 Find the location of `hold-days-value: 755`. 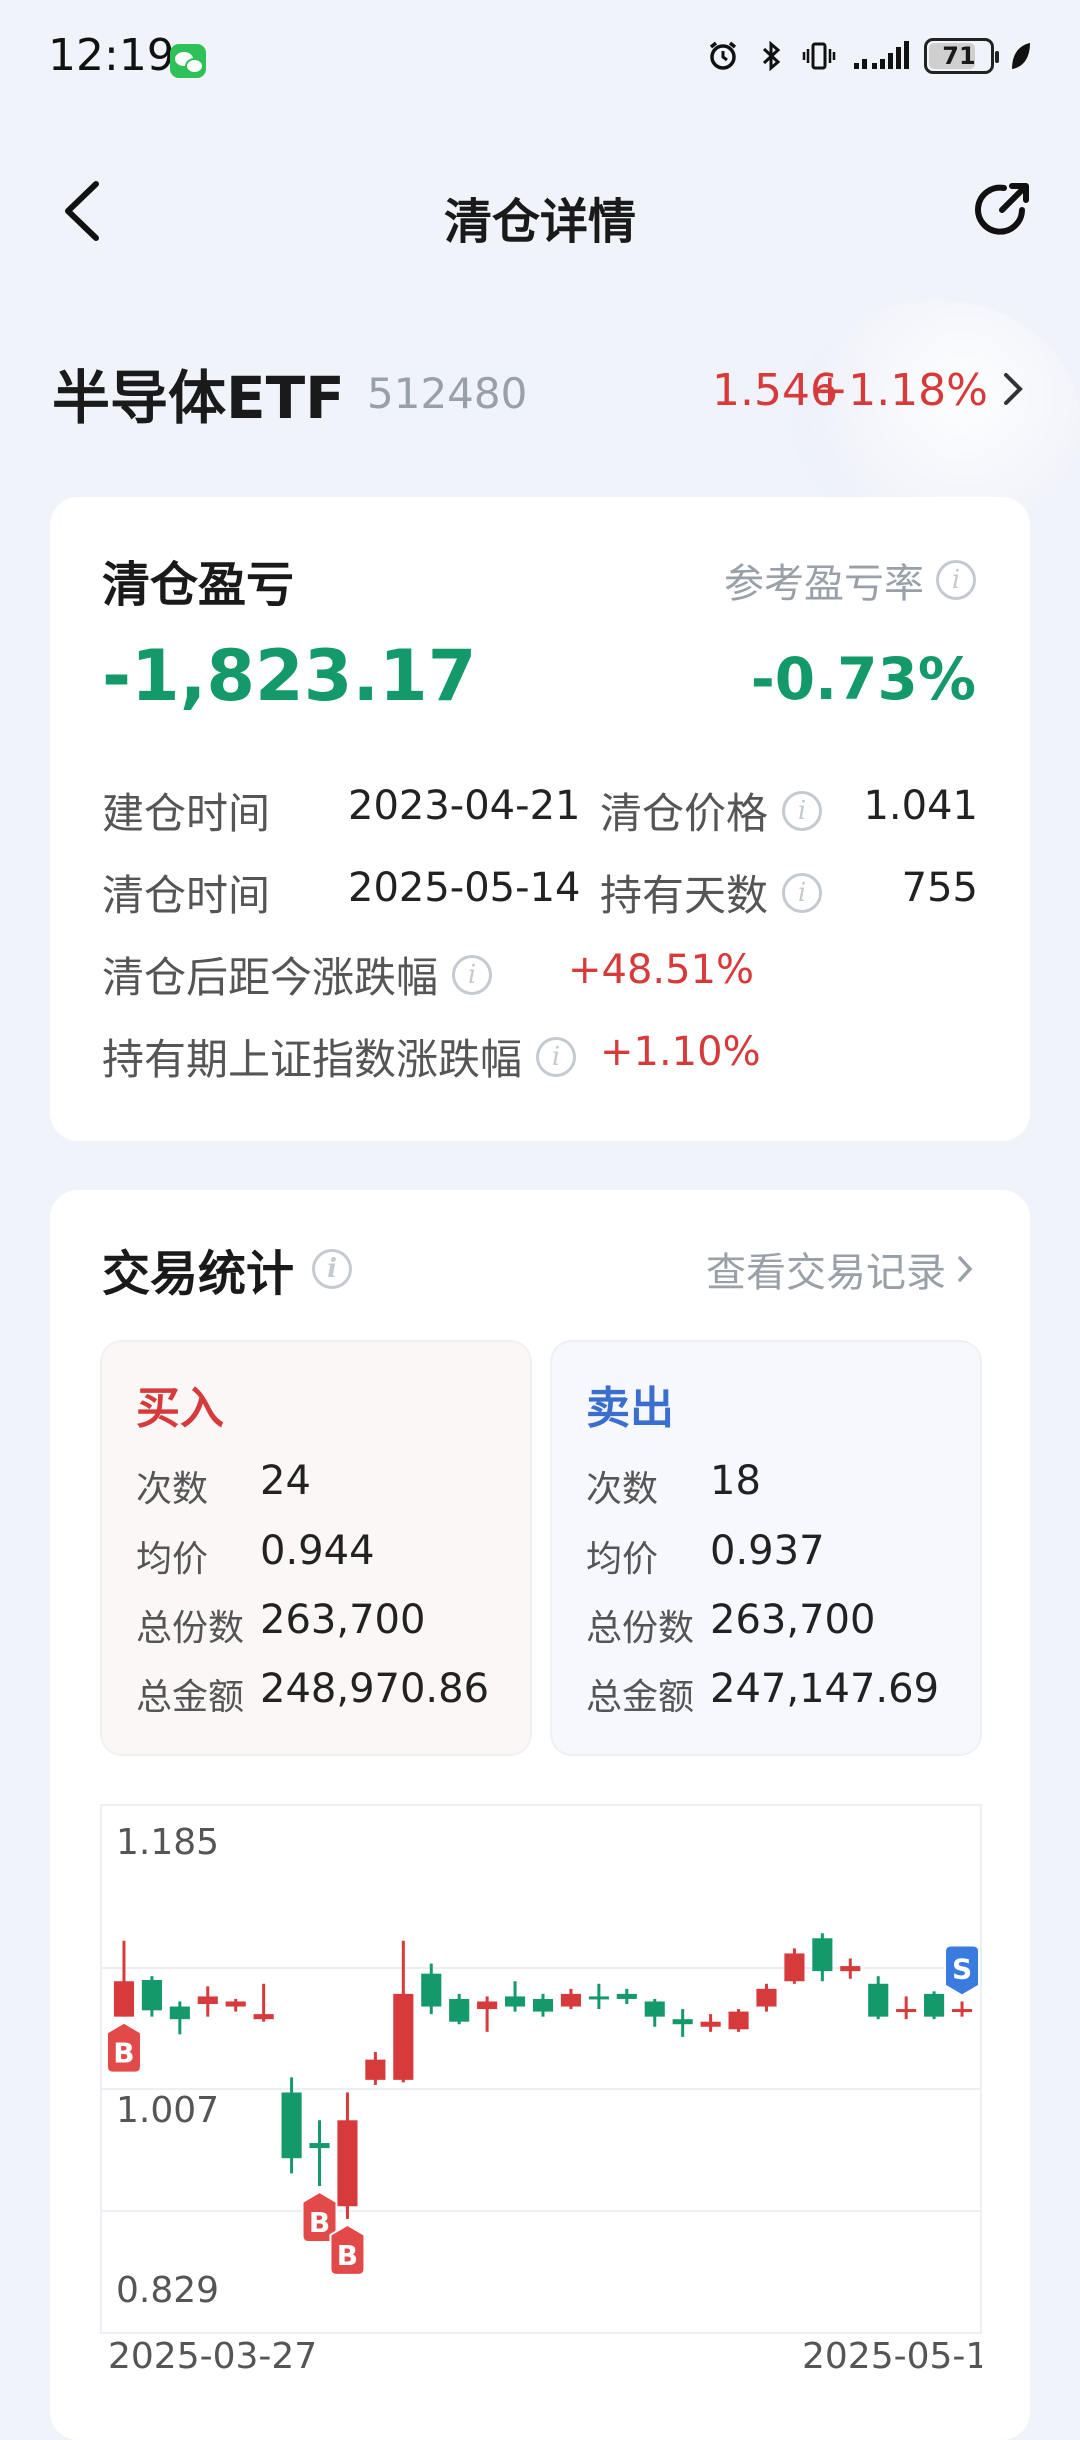

hold-days-value: 755 is located at coordinates (939, 888).